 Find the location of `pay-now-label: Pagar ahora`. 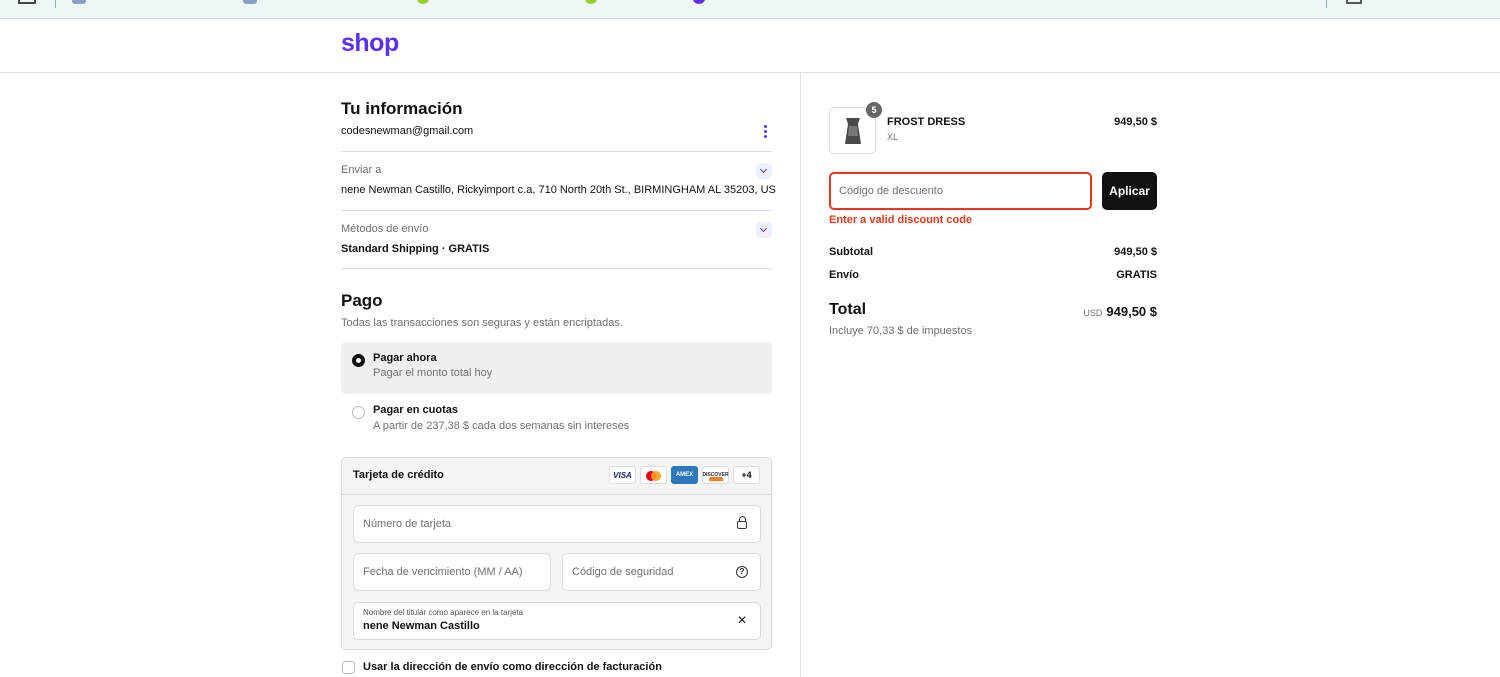

pay-now-label: Pagar ahora is located at coordinates (405, 358).